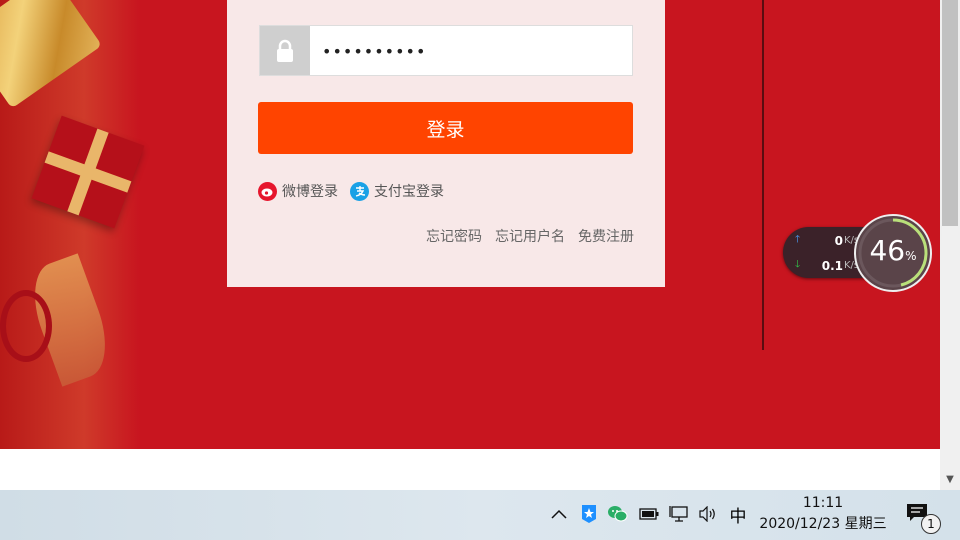 Image resolution: width=960 pixels, height=540 pixels. Describe the element at coordinates (606, 236) in the screenshot. I see `register-link: 免费注册` at that location.